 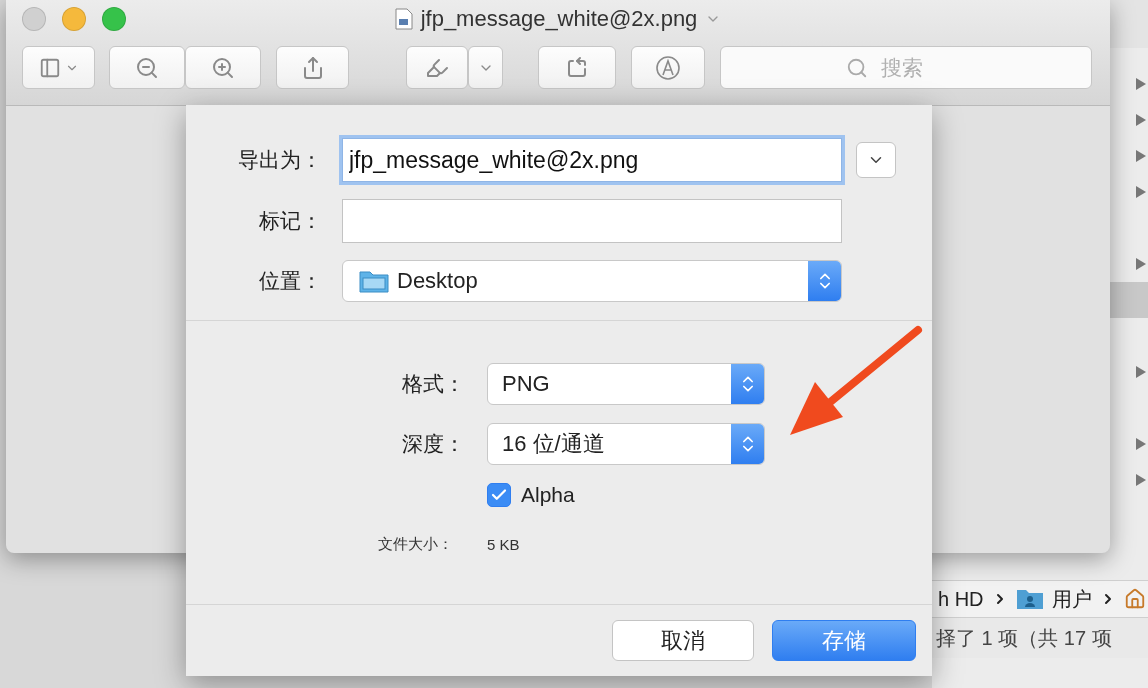 I want to click on sidebar-icon, so click(x=49, y=67).